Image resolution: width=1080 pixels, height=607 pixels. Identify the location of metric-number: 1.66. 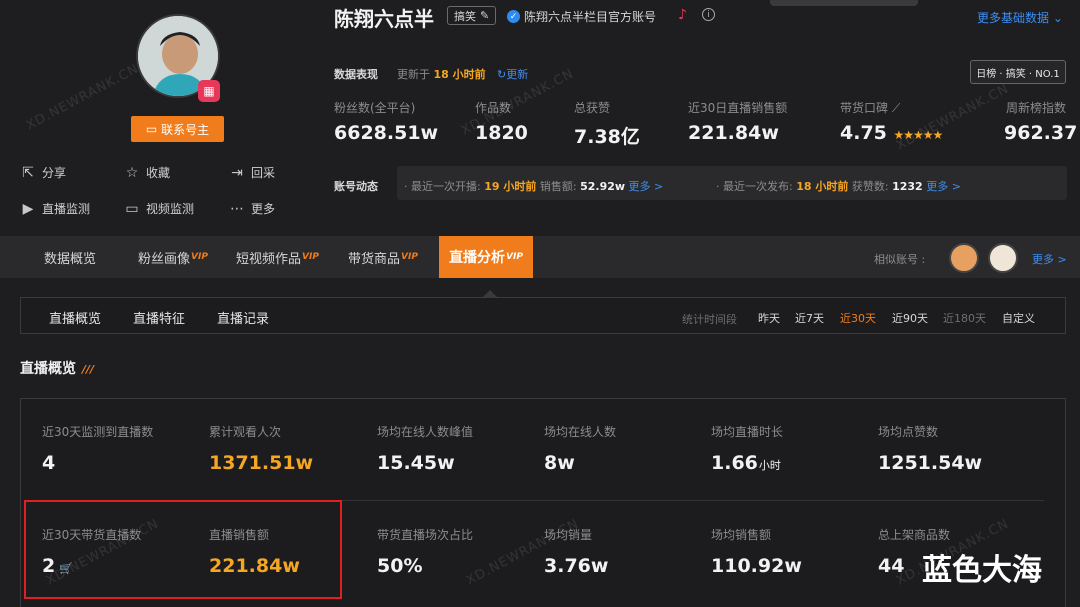
(734, 463).